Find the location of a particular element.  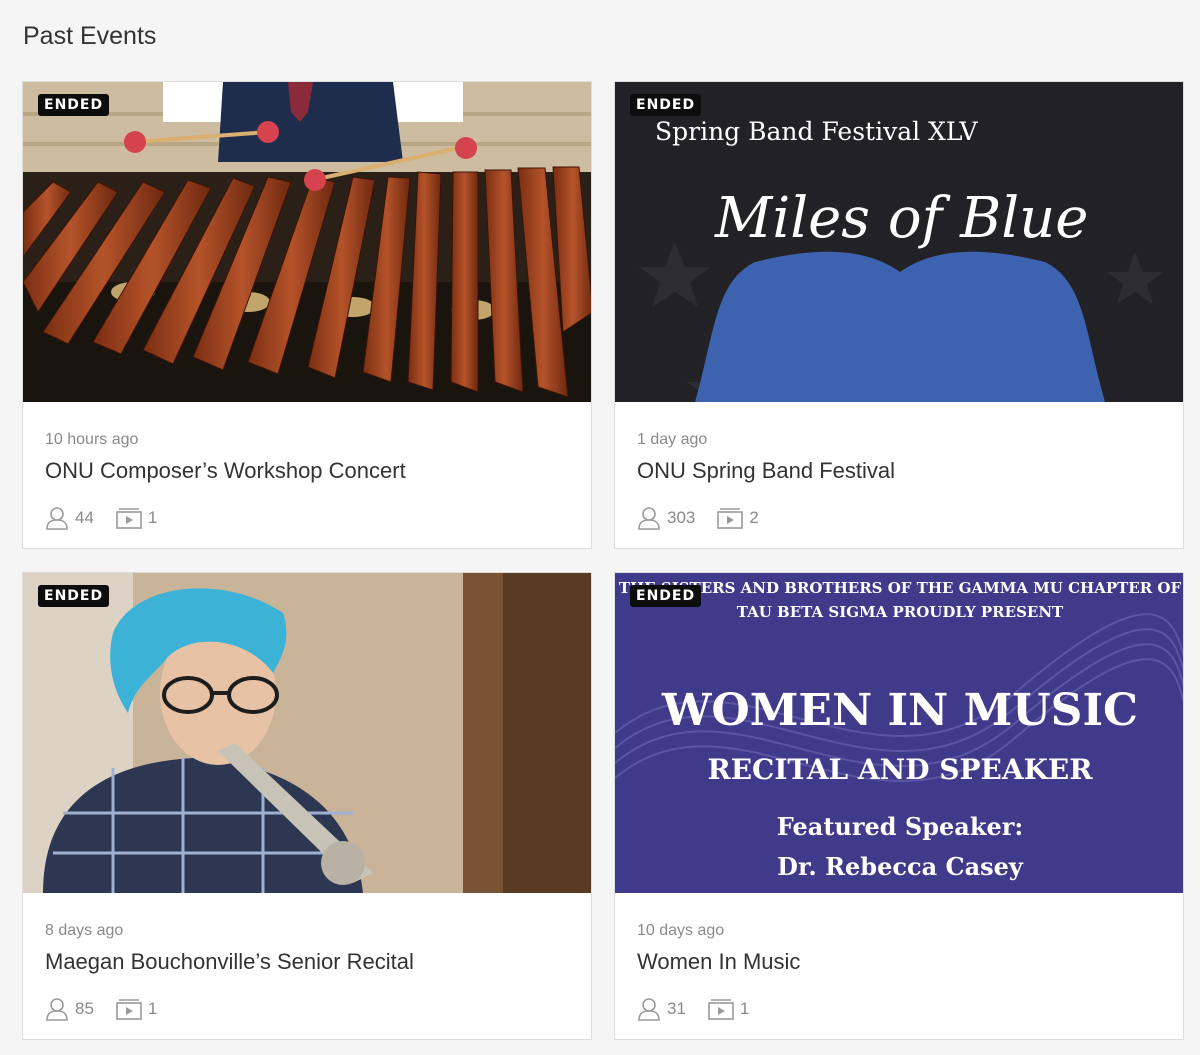

video-count-value: 2 is located at coordinates (754, 517).